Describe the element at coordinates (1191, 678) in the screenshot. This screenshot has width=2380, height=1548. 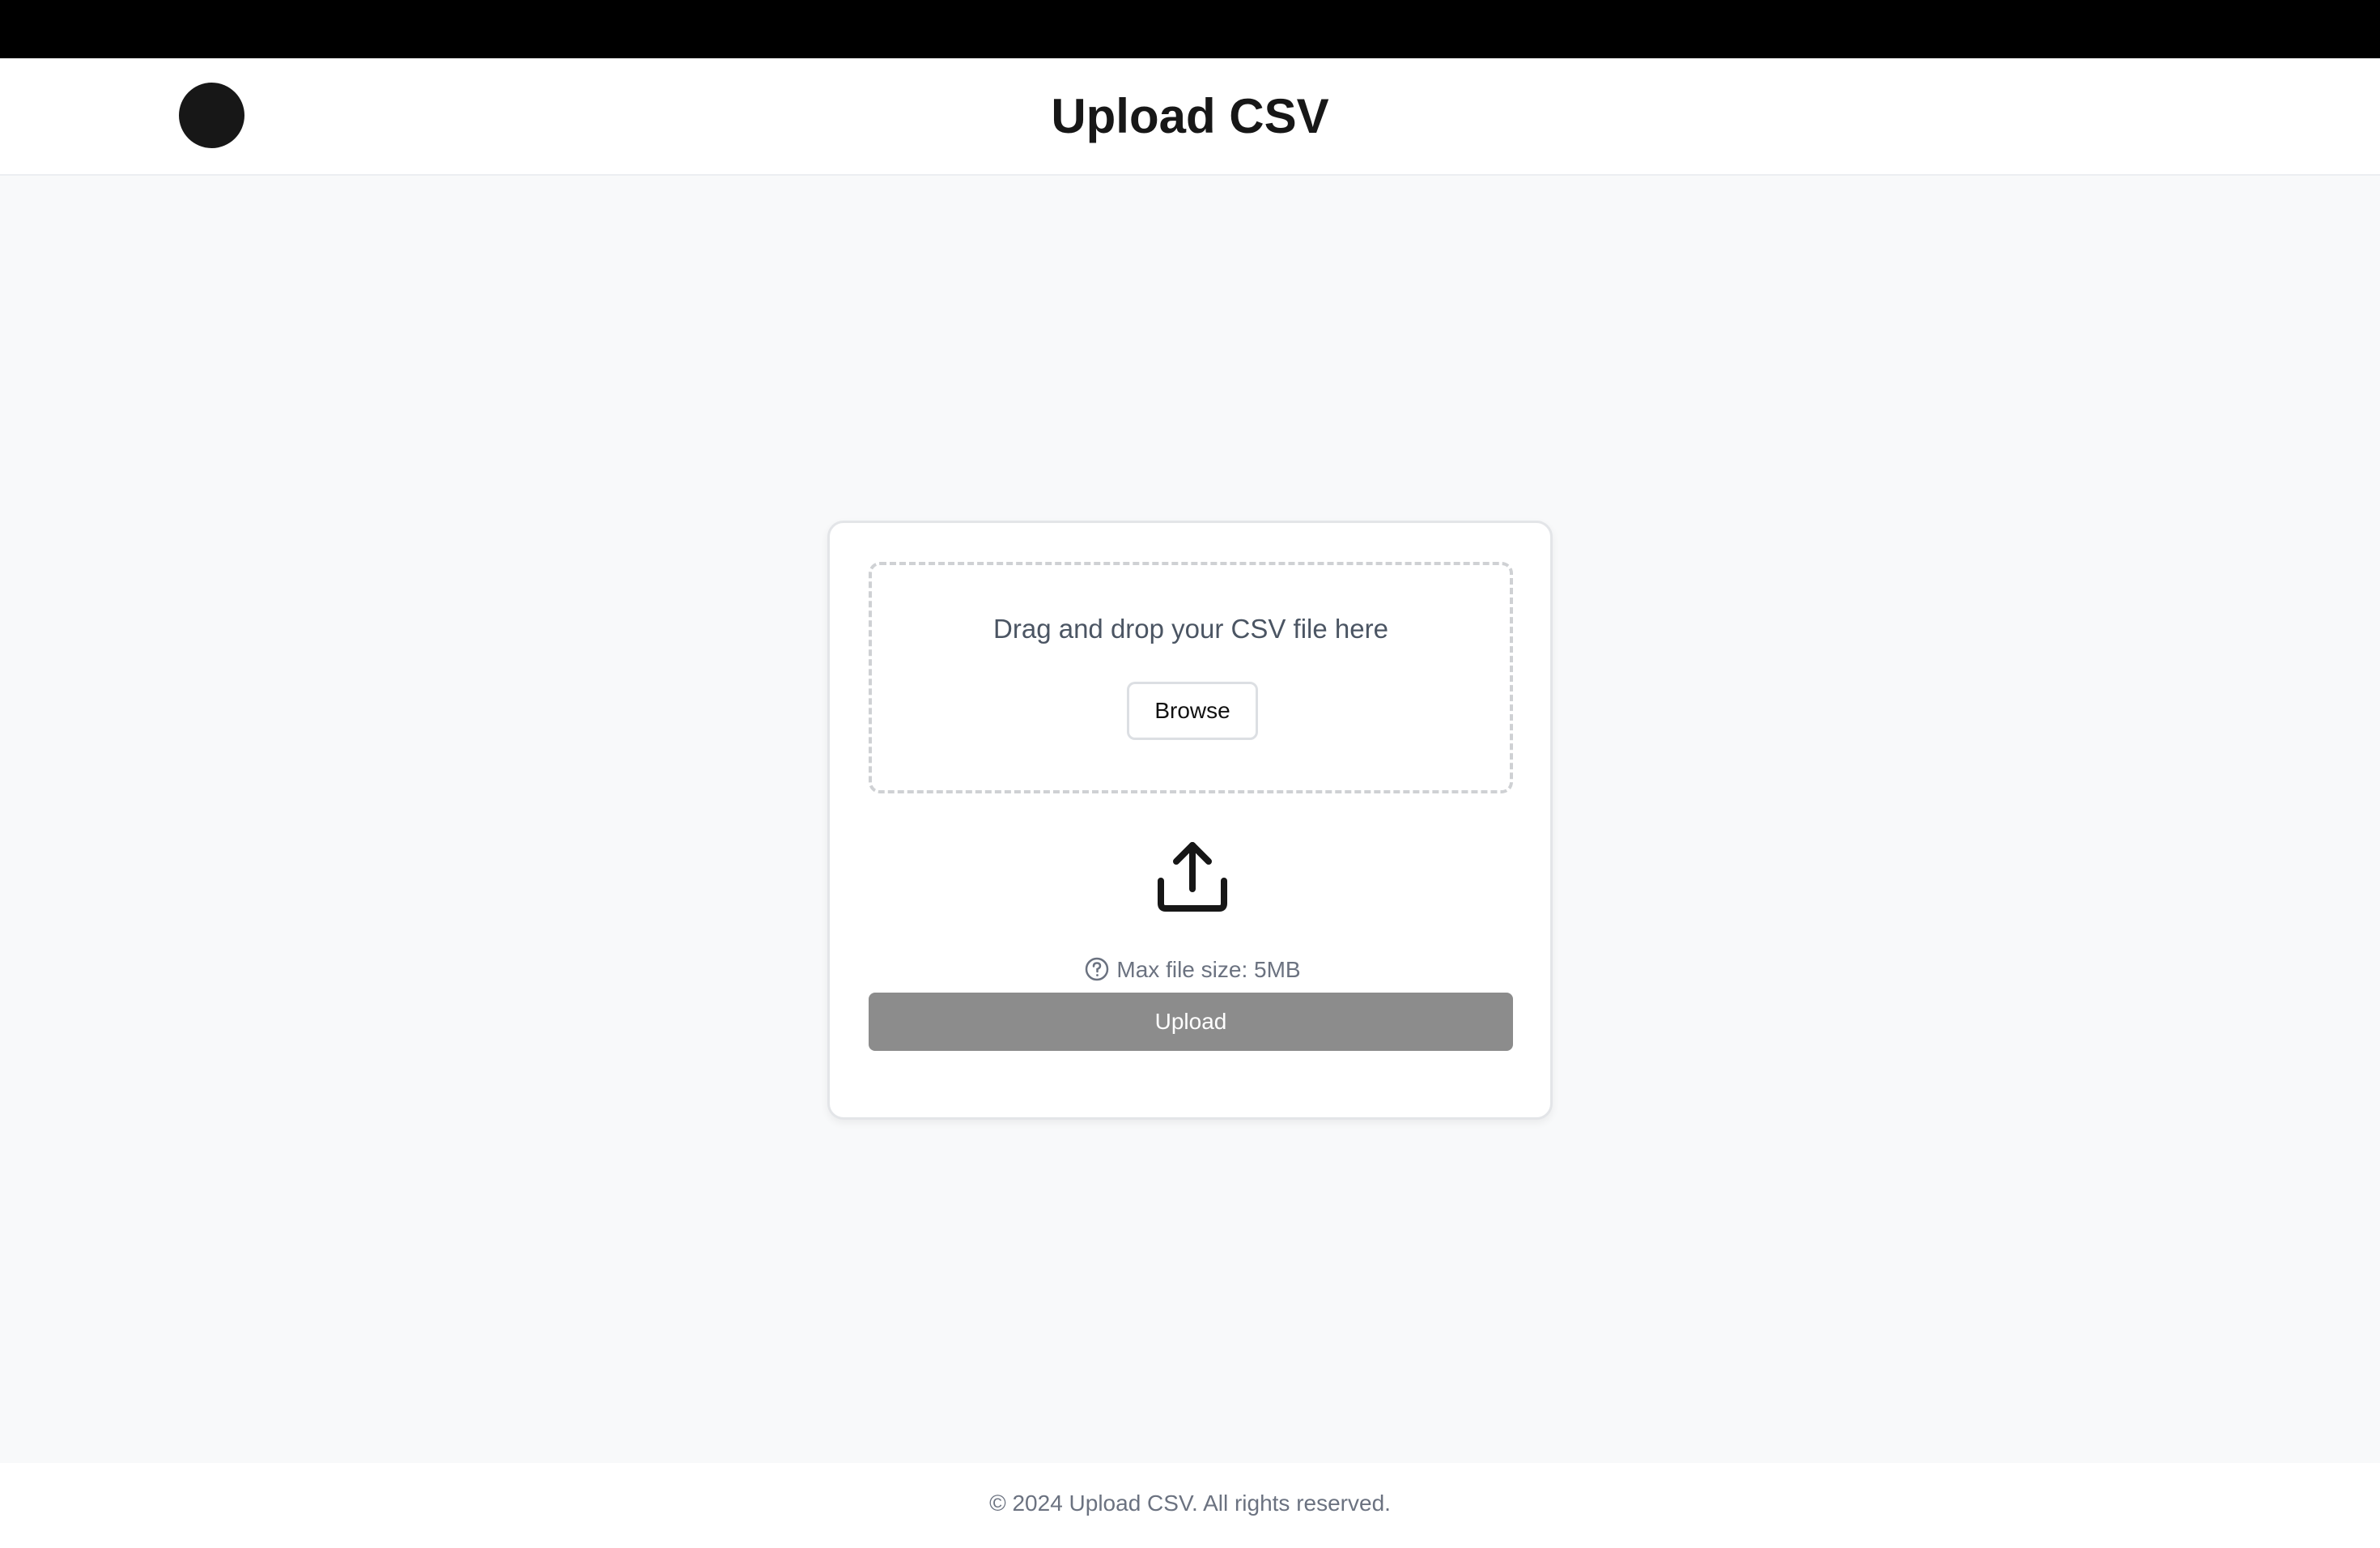
I see `drop-zone: Drag and drop your CSV file here Browse` at that location.